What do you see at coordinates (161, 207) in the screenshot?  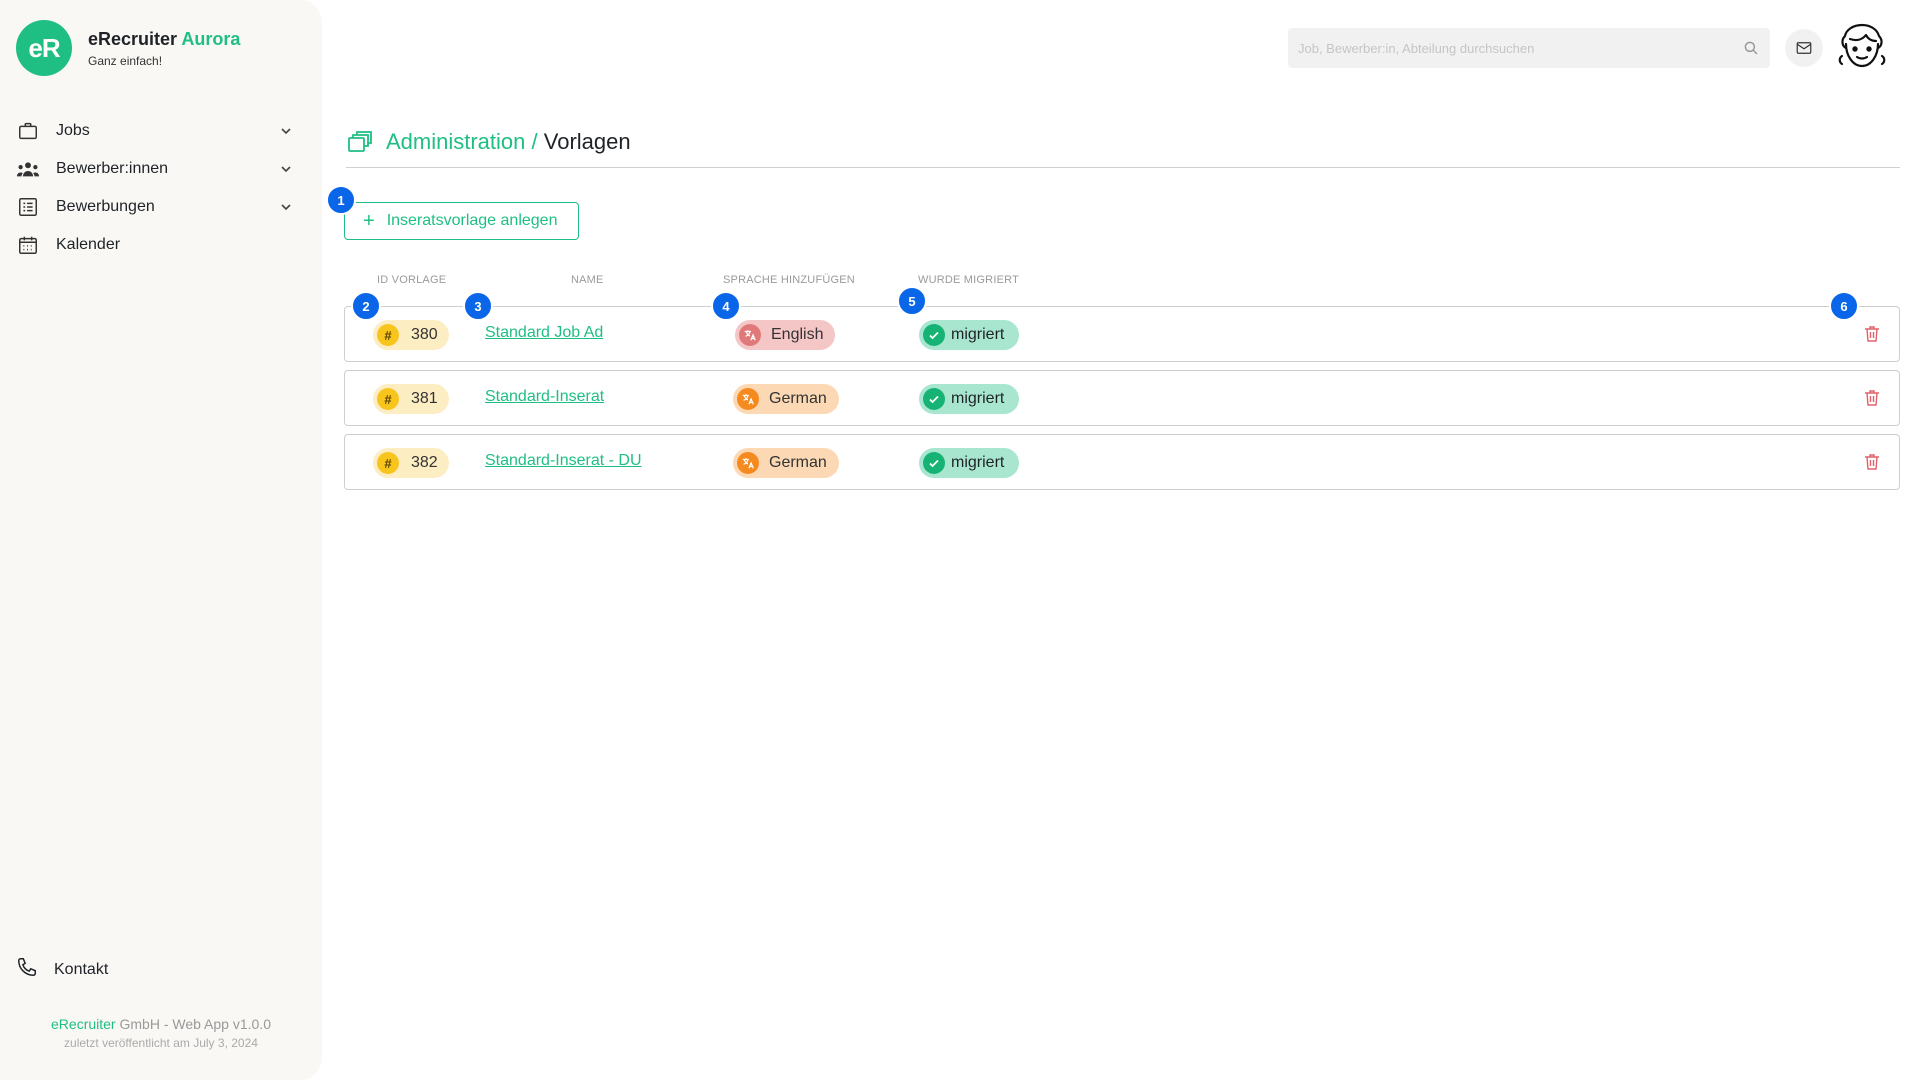 I see `sidebar-item-bewerbungen: Bewerbungen` at bounding box center [161, 207].